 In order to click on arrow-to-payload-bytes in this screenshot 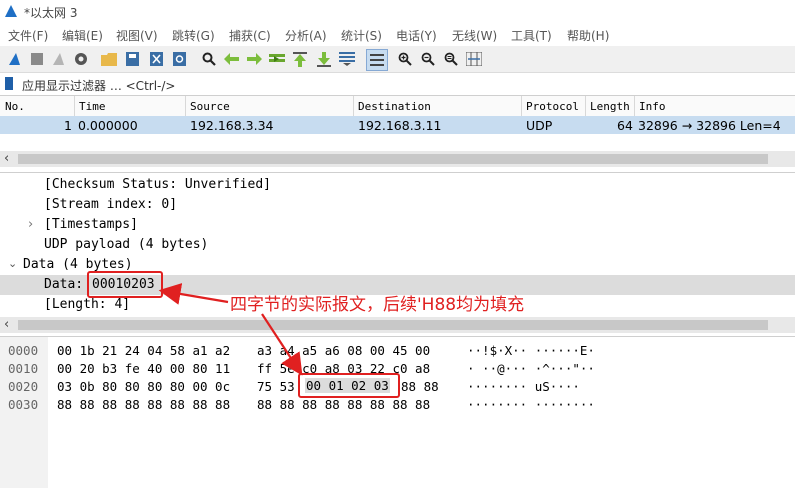, I will do `click(282, 344)`.